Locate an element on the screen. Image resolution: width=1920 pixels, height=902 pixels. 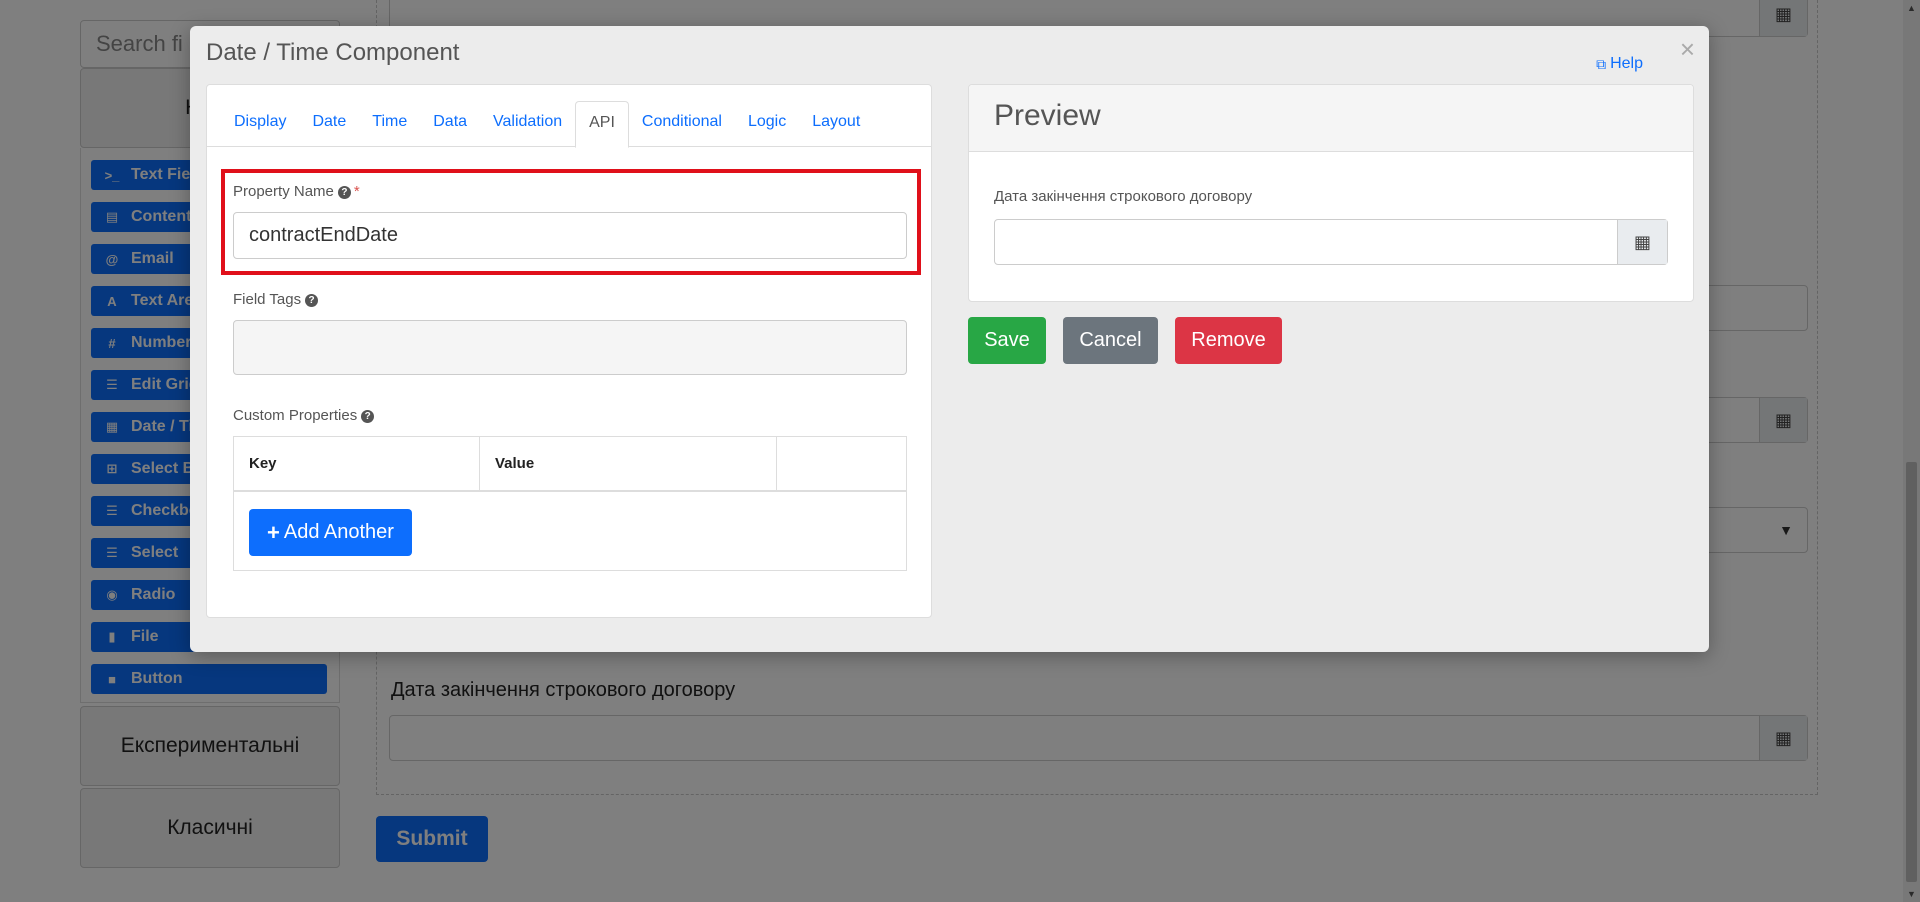
tab-api: API is located at coordinates (602, 124).